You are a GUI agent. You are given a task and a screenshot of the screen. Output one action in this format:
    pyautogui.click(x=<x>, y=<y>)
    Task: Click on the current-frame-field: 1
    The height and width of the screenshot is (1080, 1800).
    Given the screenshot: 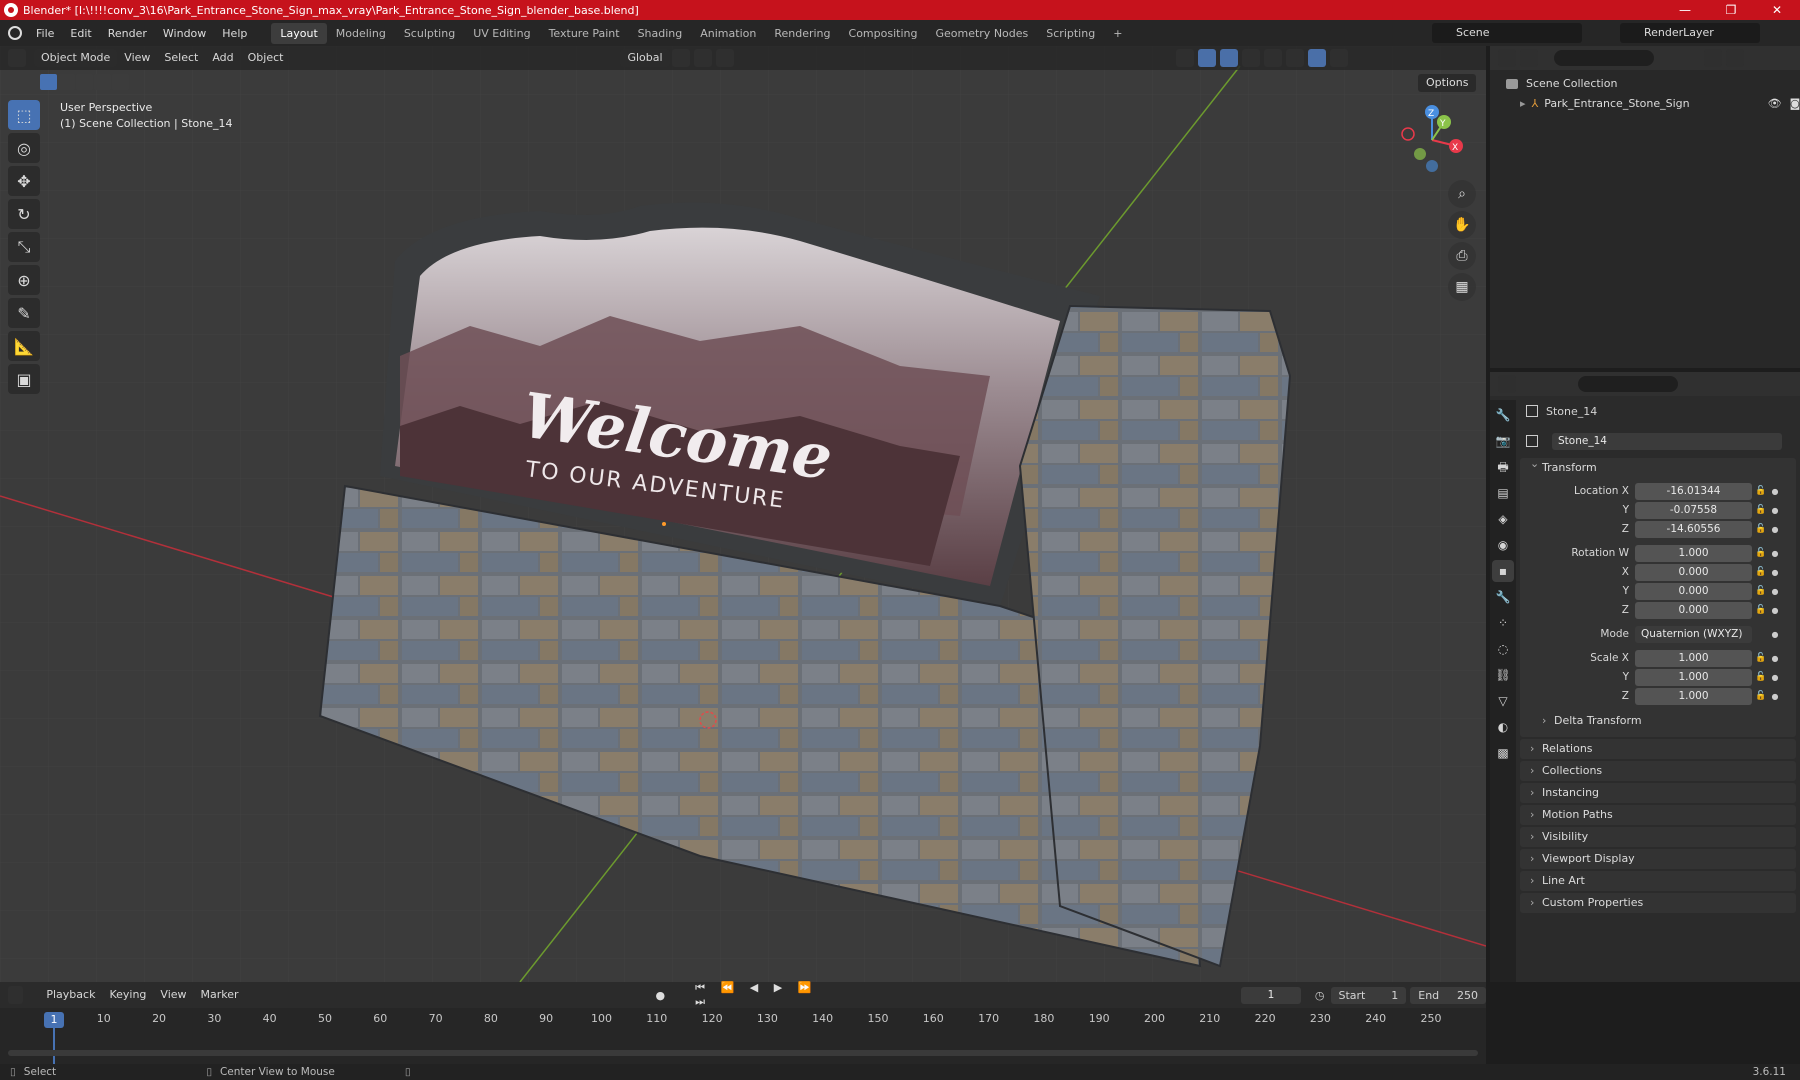 What is the action you would take?
    pyautogui.click(x=1271, y=995)
    